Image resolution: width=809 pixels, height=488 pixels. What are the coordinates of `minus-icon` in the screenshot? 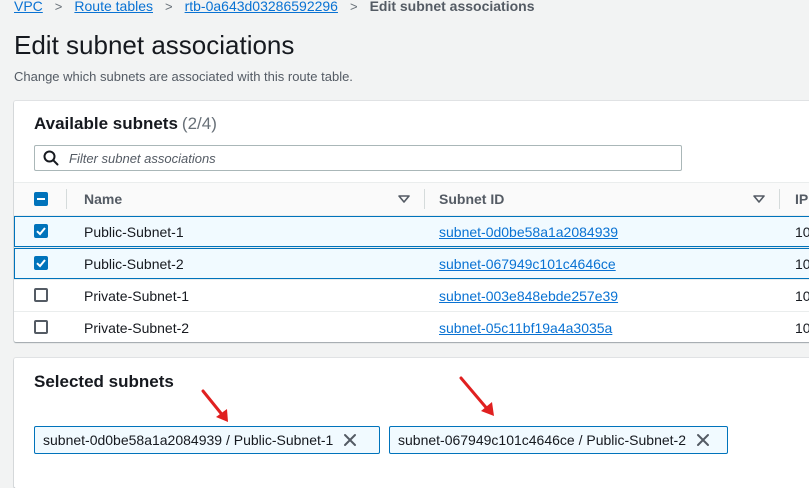 It's located at (41, 199).